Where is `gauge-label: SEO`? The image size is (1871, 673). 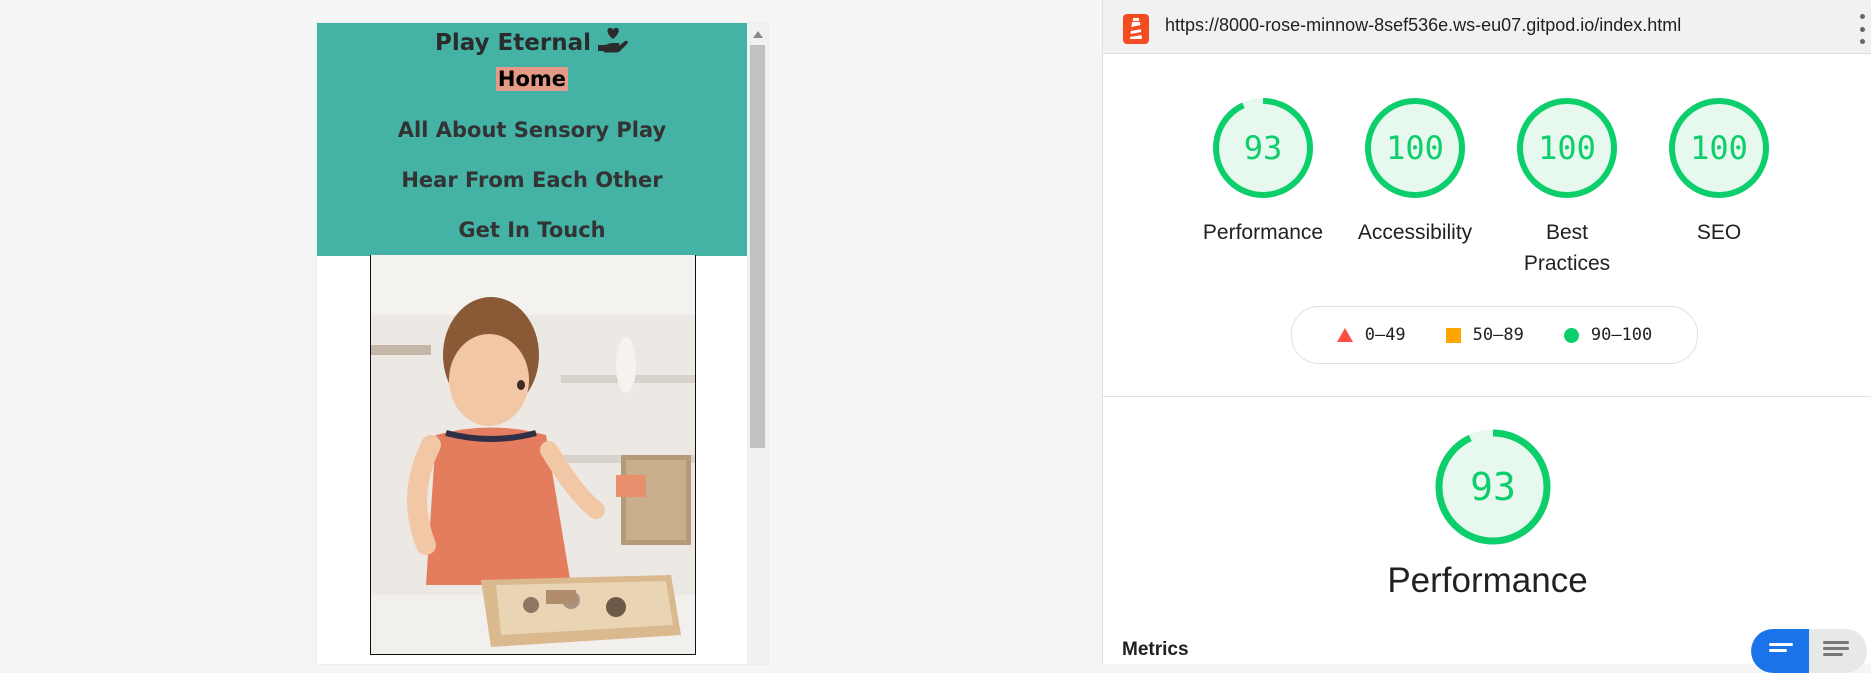 gauge-label: SEO is located at coordinates (1719, 232).